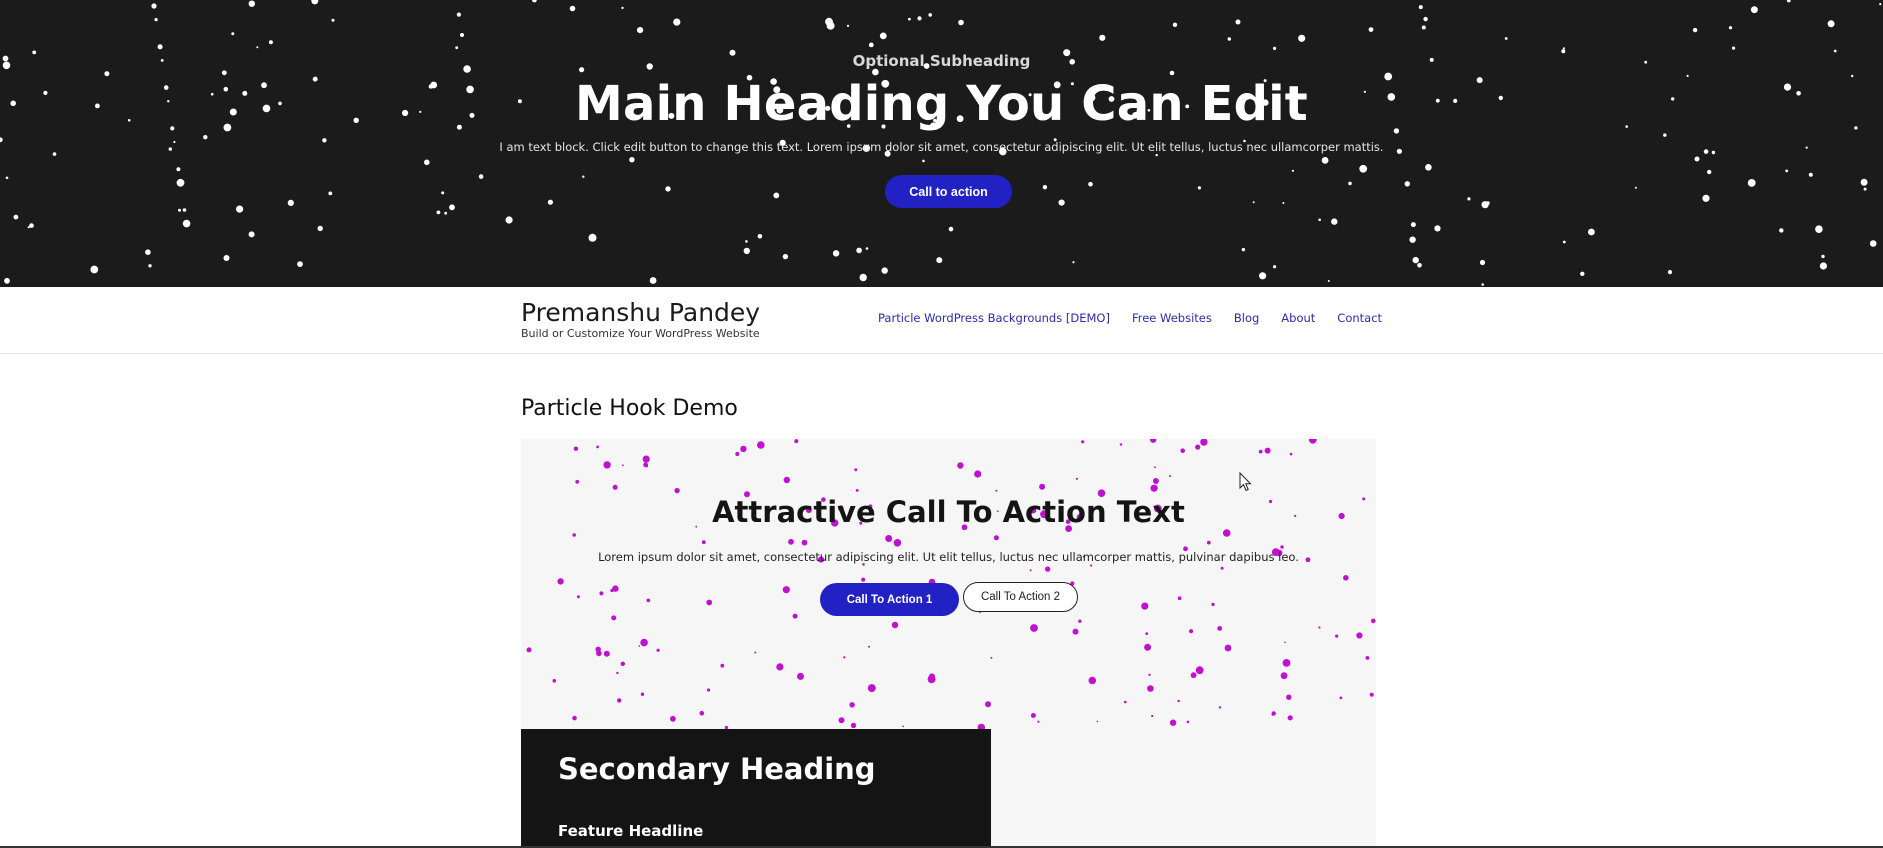 This screenshot has height=848, width=1883. I want to click on nav-item-about: About, so click(1298, 318).